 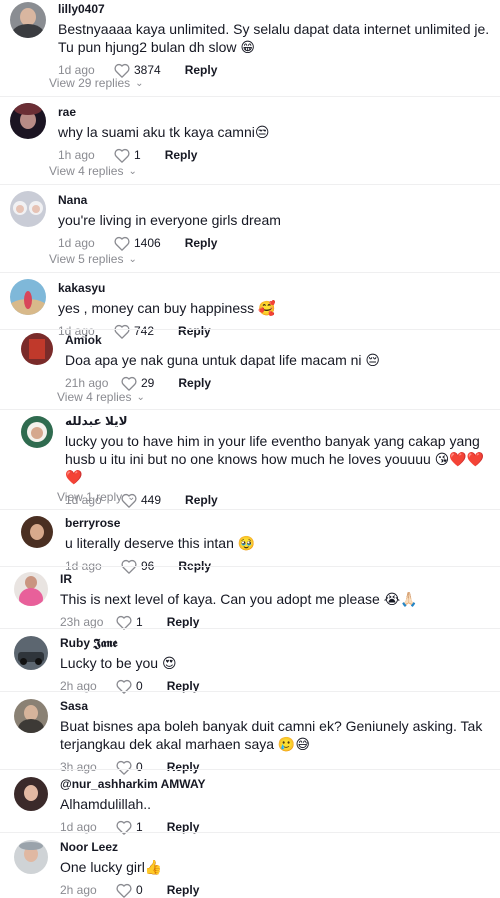 I want to click on like-count: 3874, so click(x=147, y=70).